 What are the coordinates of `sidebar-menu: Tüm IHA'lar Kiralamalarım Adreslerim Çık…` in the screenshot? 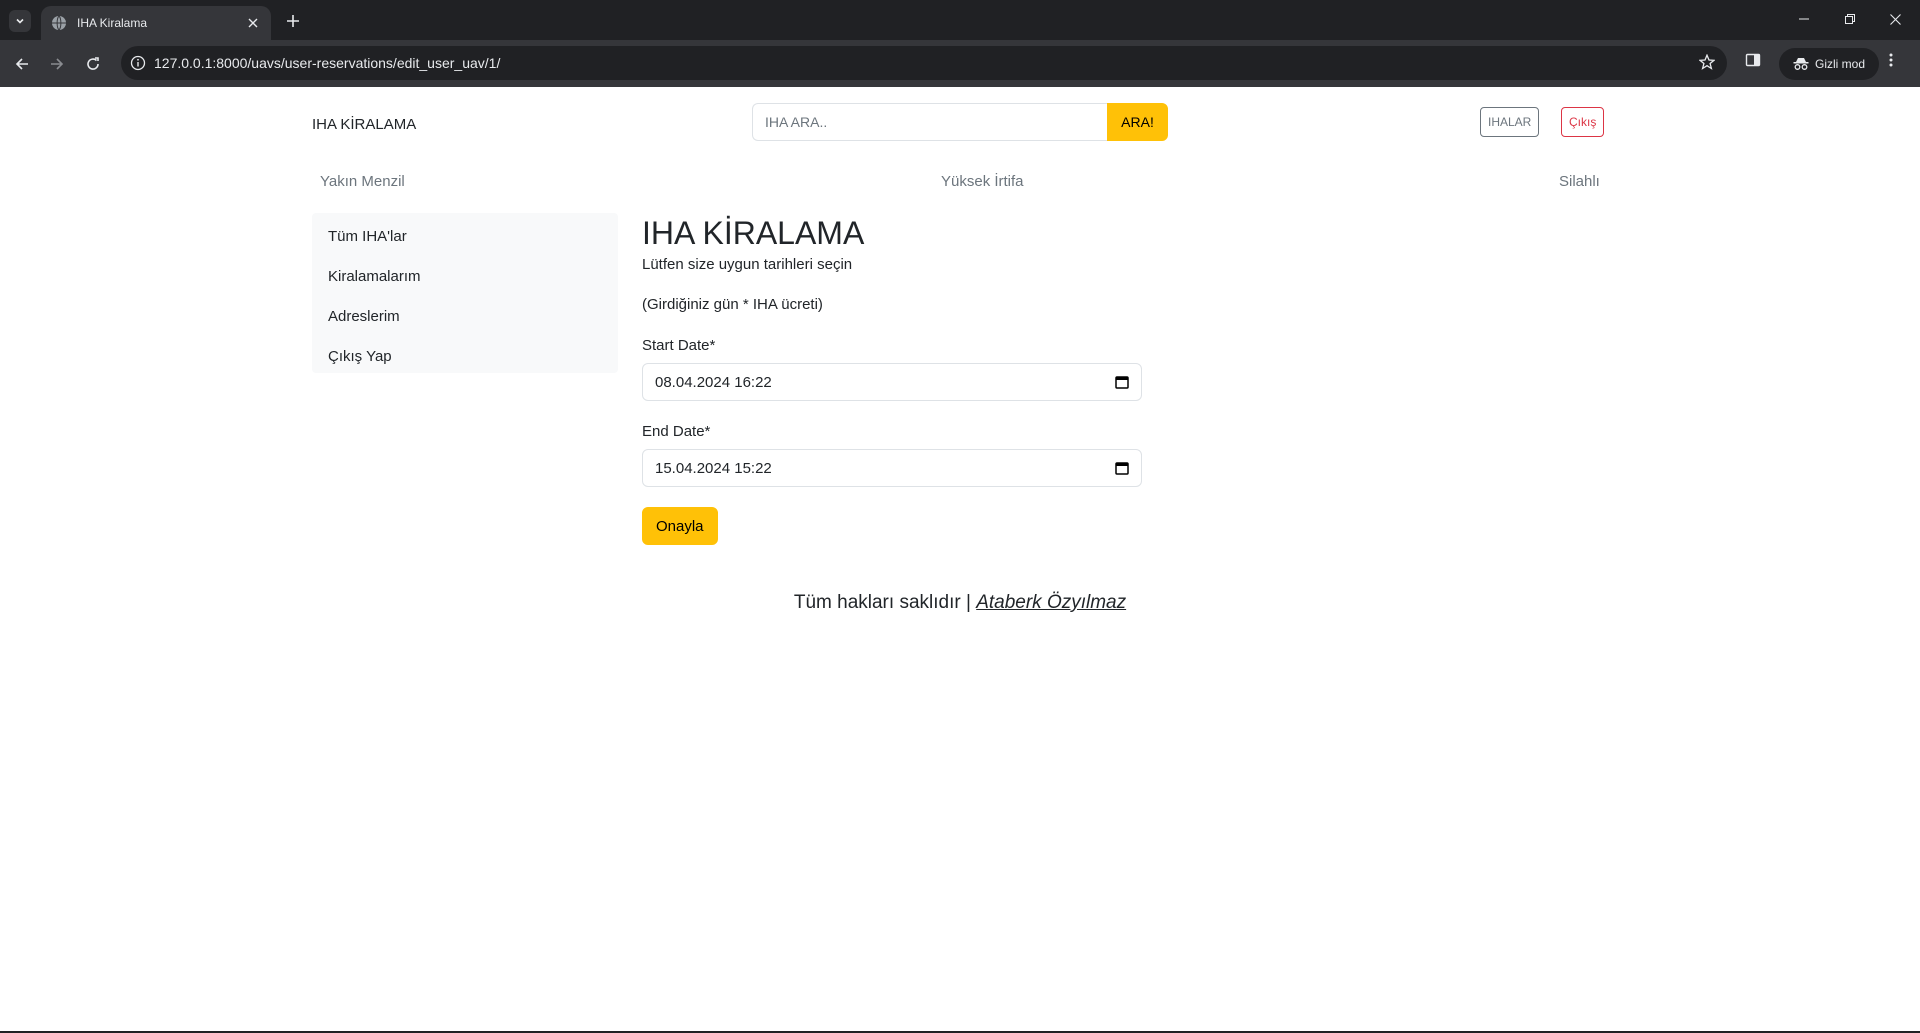 It's located at (465, 293).